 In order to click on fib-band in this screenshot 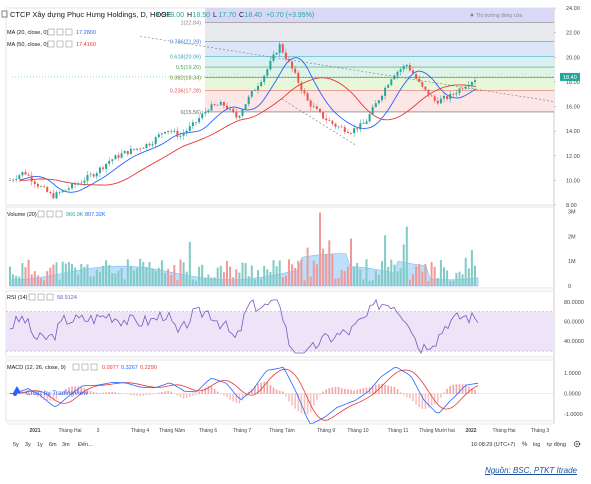, I will do `click(379, 49)`.